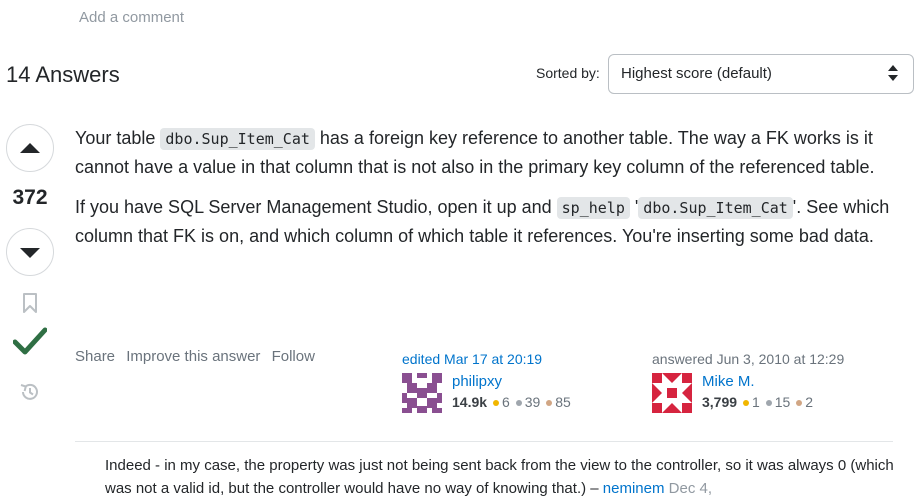  Describe the element at coordinates (720, 402) in the screenshot. I see `reputation: 3,799` at that location.